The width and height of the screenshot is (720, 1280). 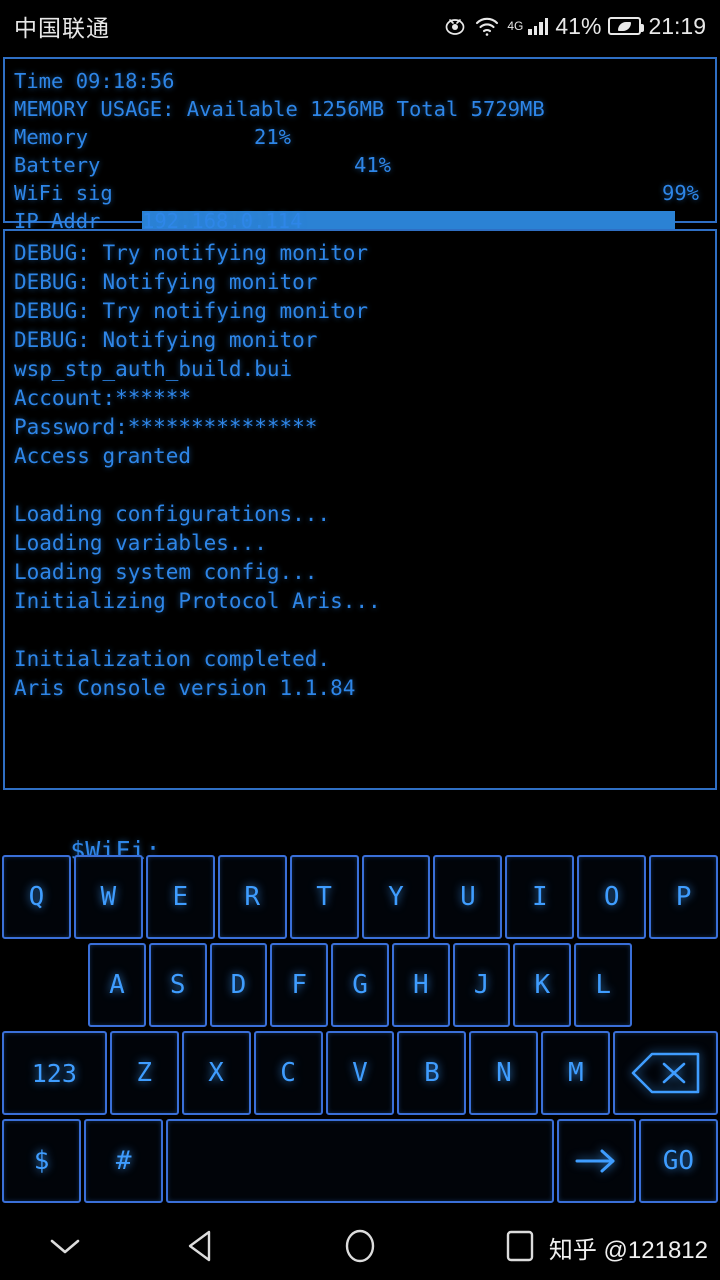 I want to click on key-u: U, so click(x=468, y=897).